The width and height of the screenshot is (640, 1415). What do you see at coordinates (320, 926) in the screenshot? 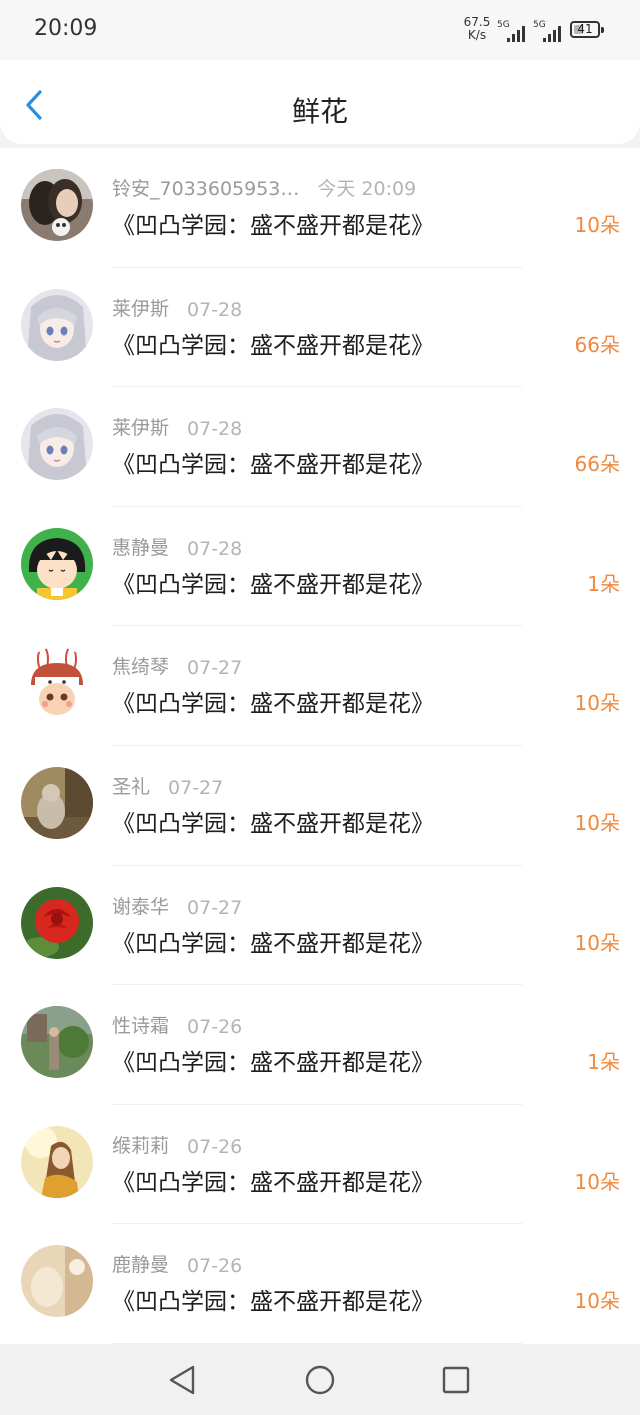
I see `list-item: 谢泰华 07-27 《凹凸学园：盛不盛开都是花》 10朵` at bounding box center [320, 926].